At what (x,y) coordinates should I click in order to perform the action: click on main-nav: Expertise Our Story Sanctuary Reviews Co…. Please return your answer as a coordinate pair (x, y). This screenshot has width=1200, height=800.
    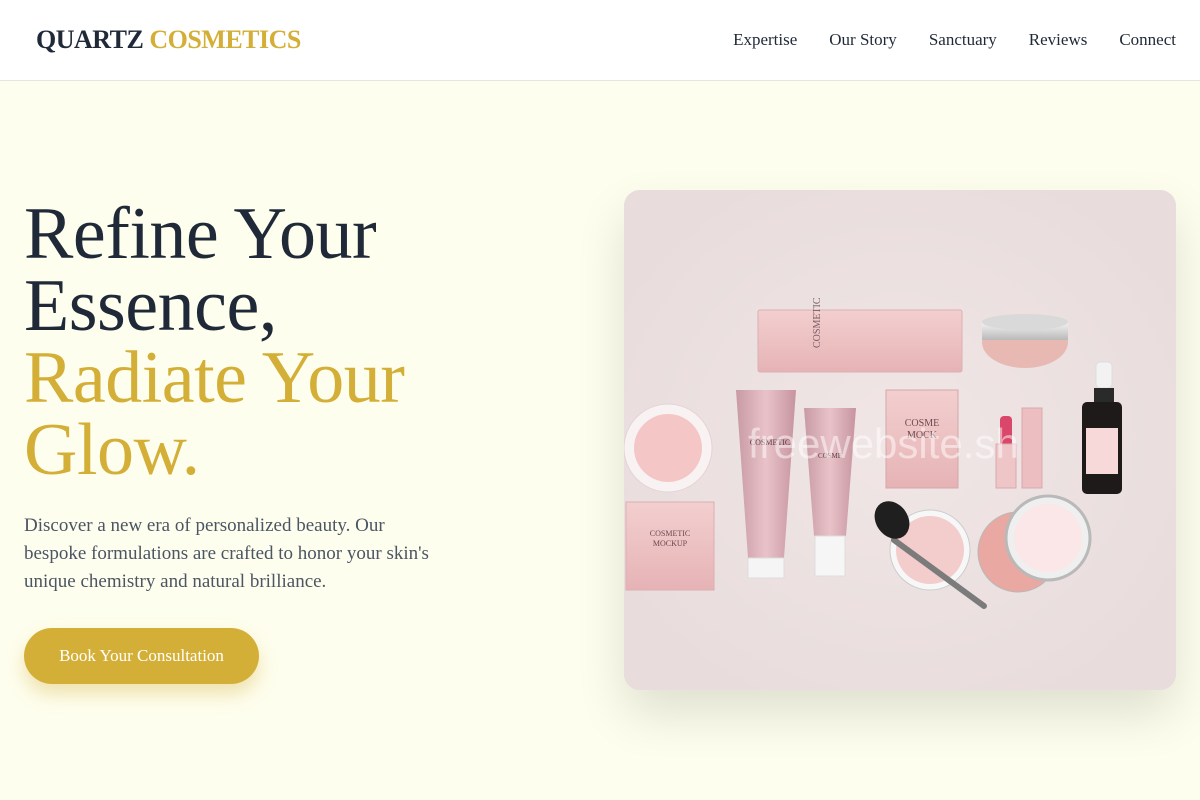
    Looking at the image, I should click on (954, 40).